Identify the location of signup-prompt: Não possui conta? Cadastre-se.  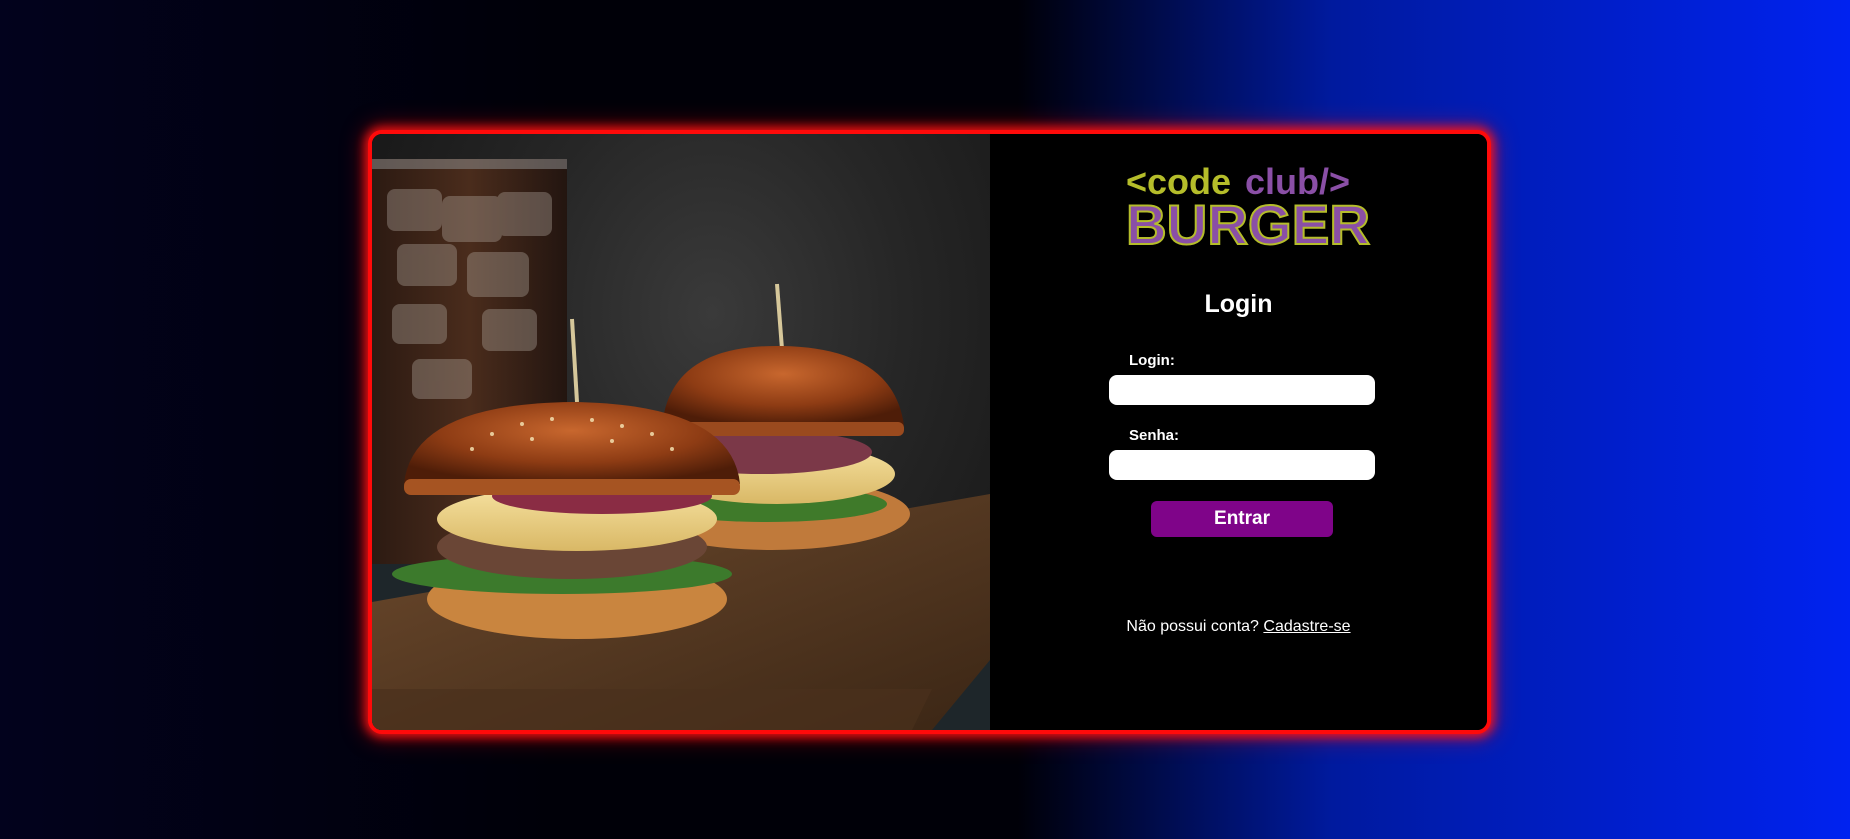
(1238, 627).